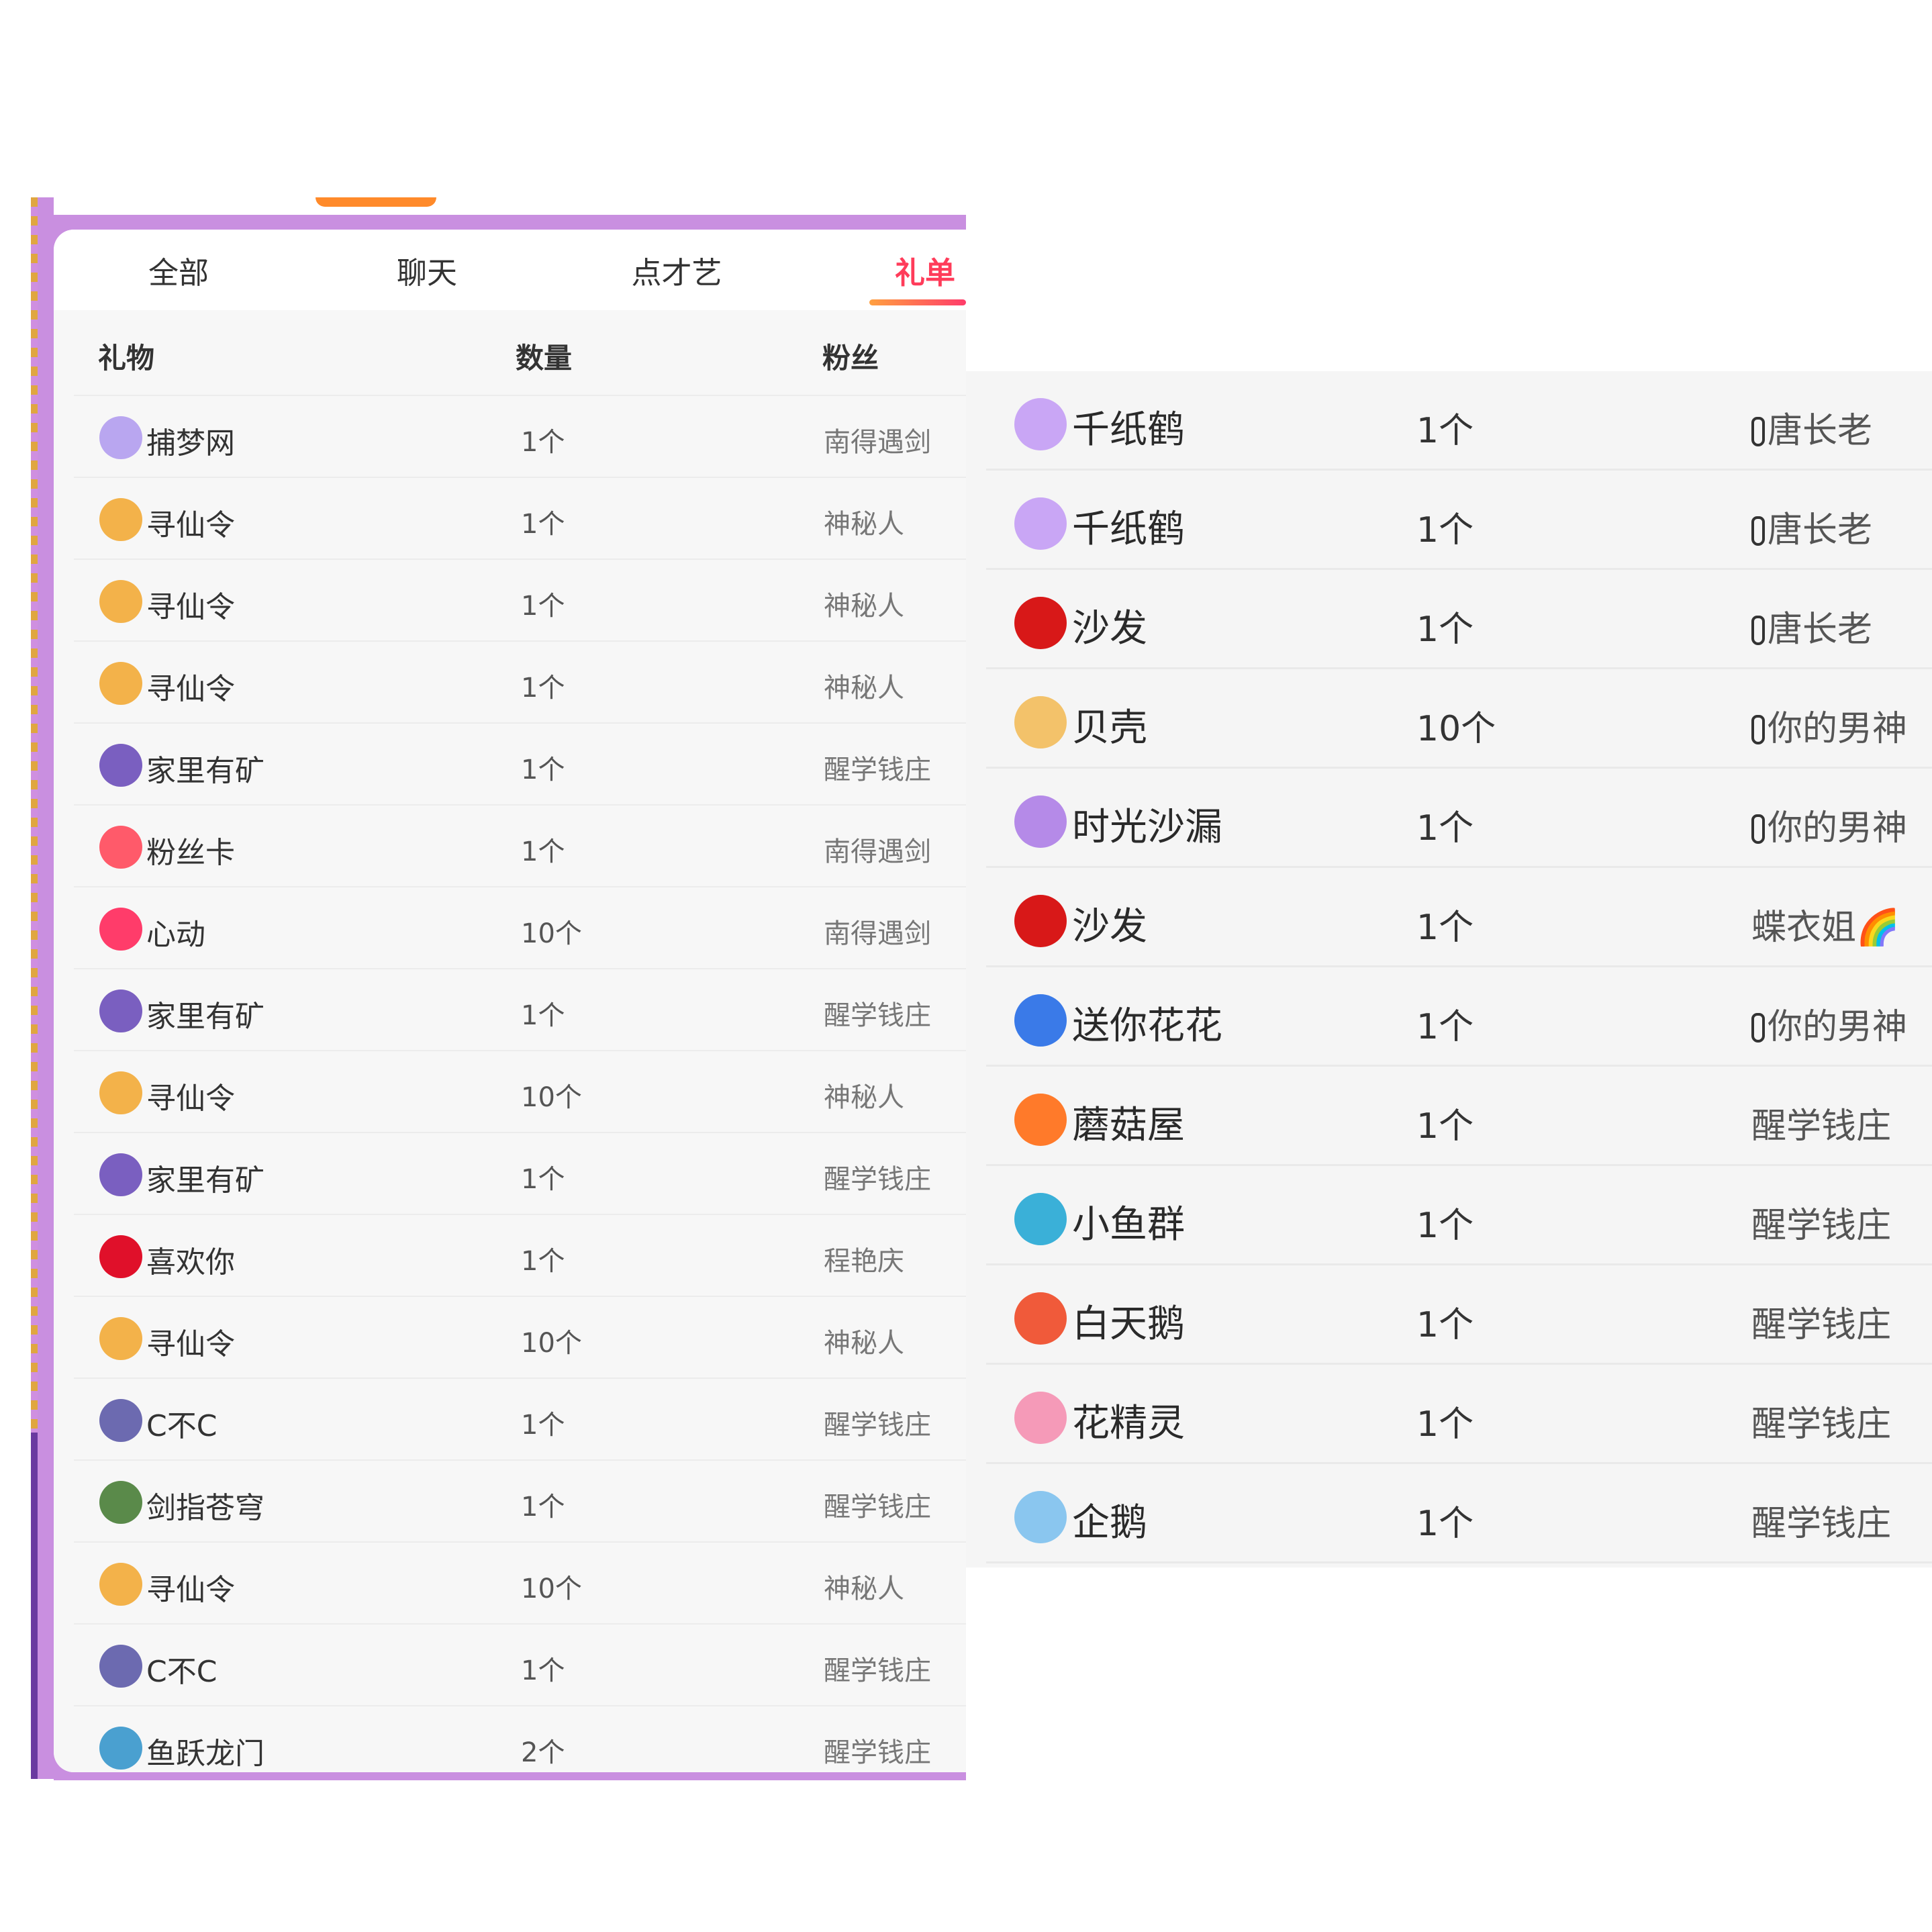 This screenshot has width=1932, height=1932. What do you see at coordinates (120, 1256) in the screenshot?
I see `love-heart-icon` at bounding box center [120, 1256].